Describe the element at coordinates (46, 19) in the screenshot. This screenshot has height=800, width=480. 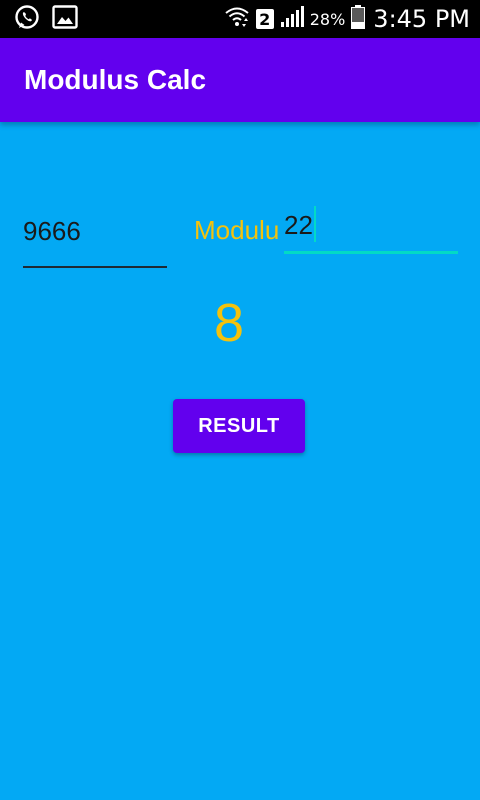
I see `notification-icons` at that location.